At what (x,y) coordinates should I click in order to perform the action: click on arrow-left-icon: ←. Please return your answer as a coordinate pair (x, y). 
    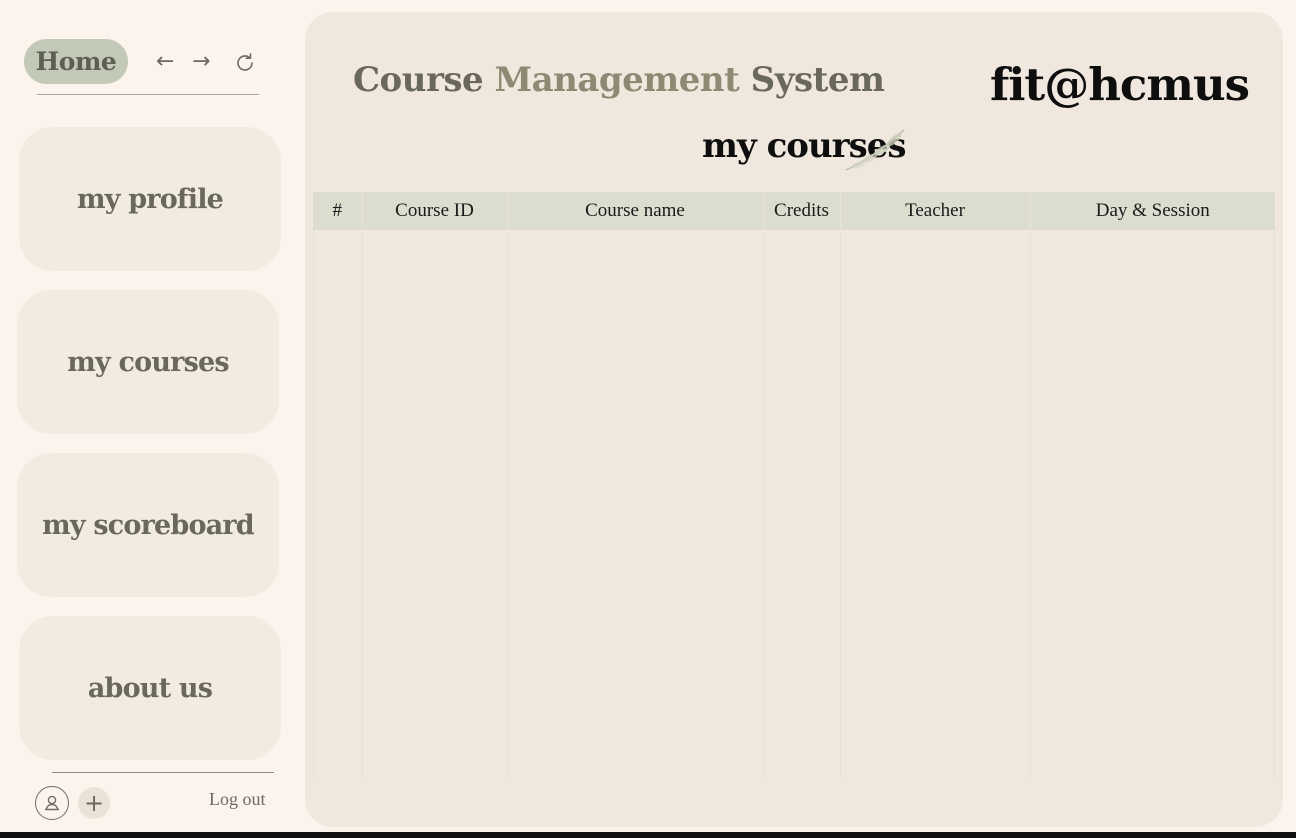
    Looking at the image, I should click on (165, 62).